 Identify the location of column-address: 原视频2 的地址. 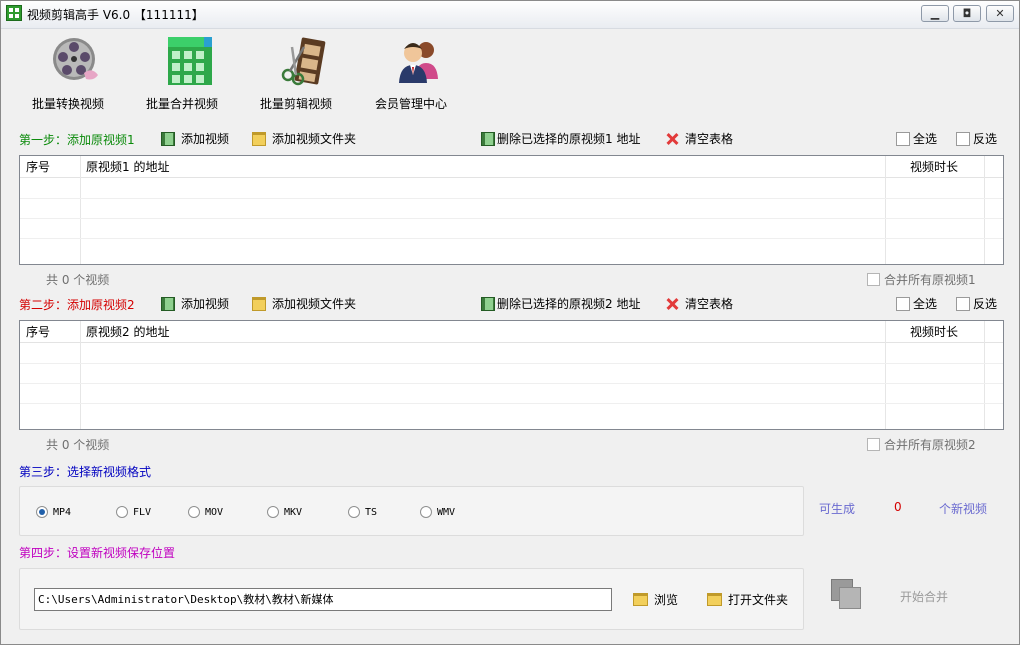
(128, 332).